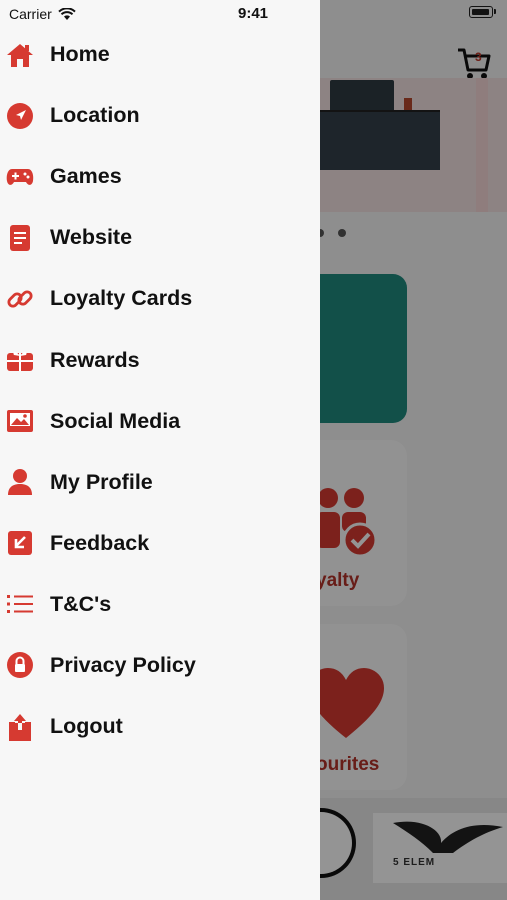 This screenshot has width=507, height=900. I want to click on menu-item-home: Home, so click(160, 54).